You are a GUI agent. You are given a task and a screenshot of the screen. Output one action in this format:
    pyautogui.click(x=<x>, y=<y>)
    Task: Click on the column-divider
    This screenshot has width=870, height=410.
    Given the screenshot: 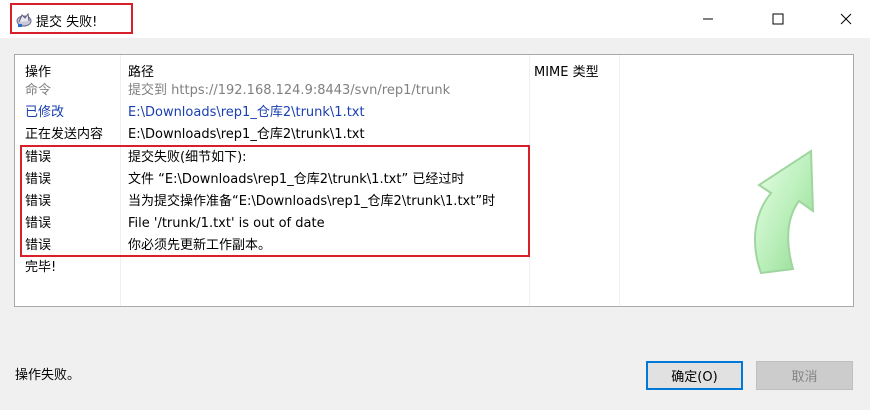 What is the action you would take?
    pyautogui.click(x=619, y=180)
    